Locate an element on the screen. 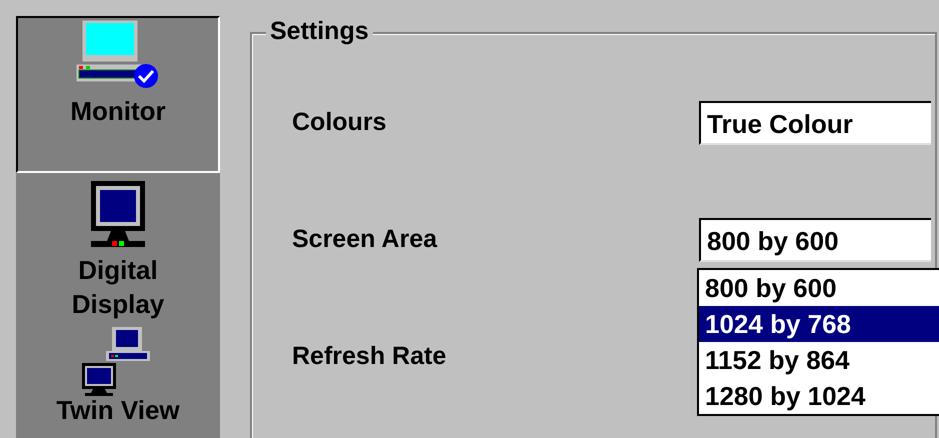 Image resolution: width=939 pixels, height=438 pixels. sidebar-item: Digital Display is located at coordinates (118, 249).